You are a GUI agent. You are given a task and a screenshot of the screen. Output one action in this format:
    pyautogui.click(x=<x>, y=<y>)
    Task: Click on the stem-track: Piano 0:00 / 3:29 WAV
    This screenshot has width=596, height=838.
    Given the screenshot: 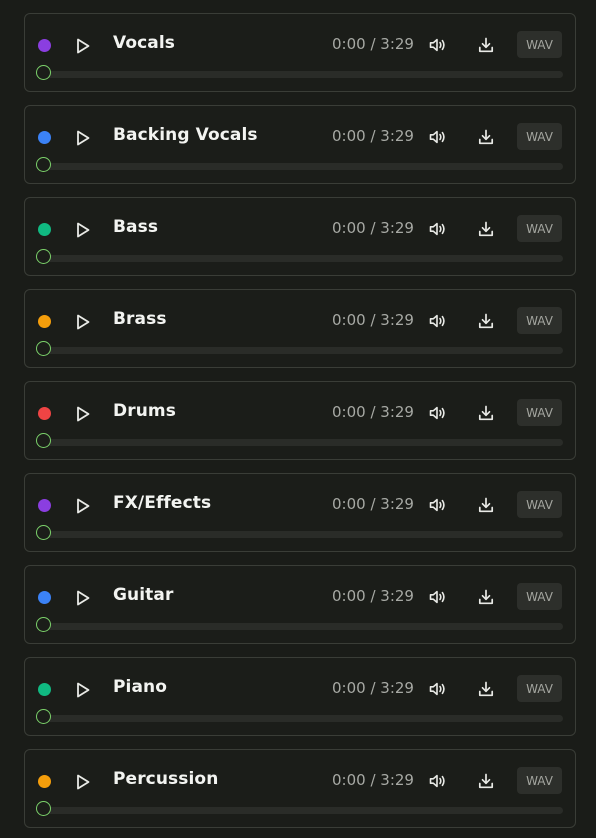 What is the action you would take?
    pyautogui.click(x=300, y=696)
    